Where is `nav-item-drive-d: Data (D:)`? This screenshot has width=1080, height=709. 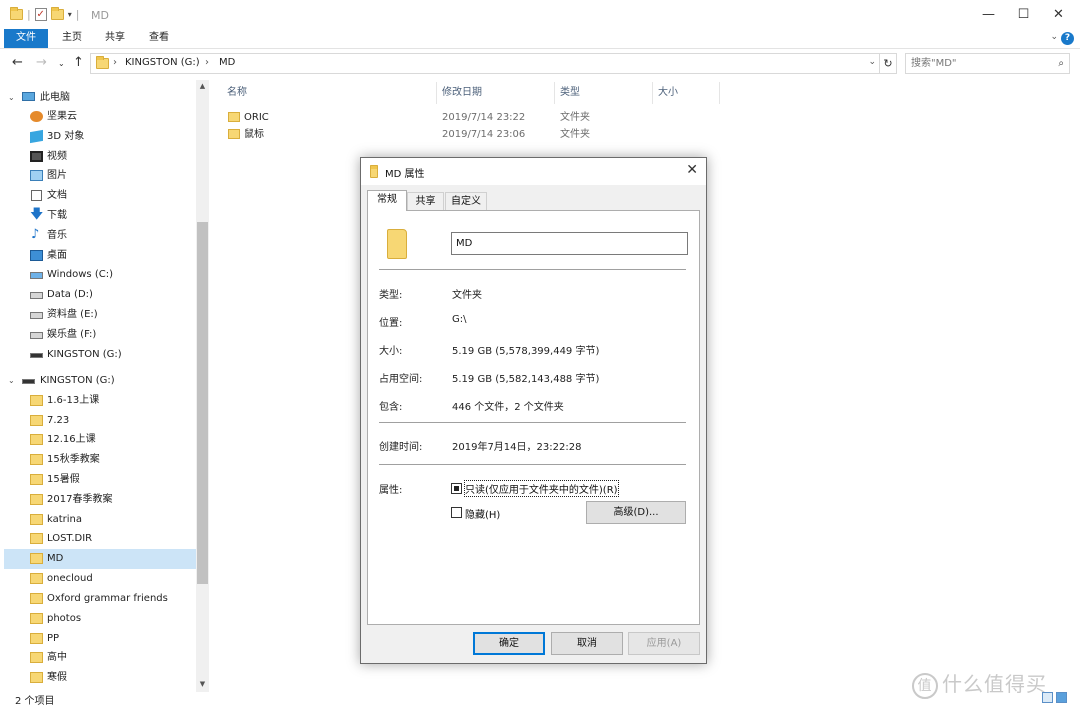 nav-item-drive-d: Data (D:) is located at coordinates (100, 295).